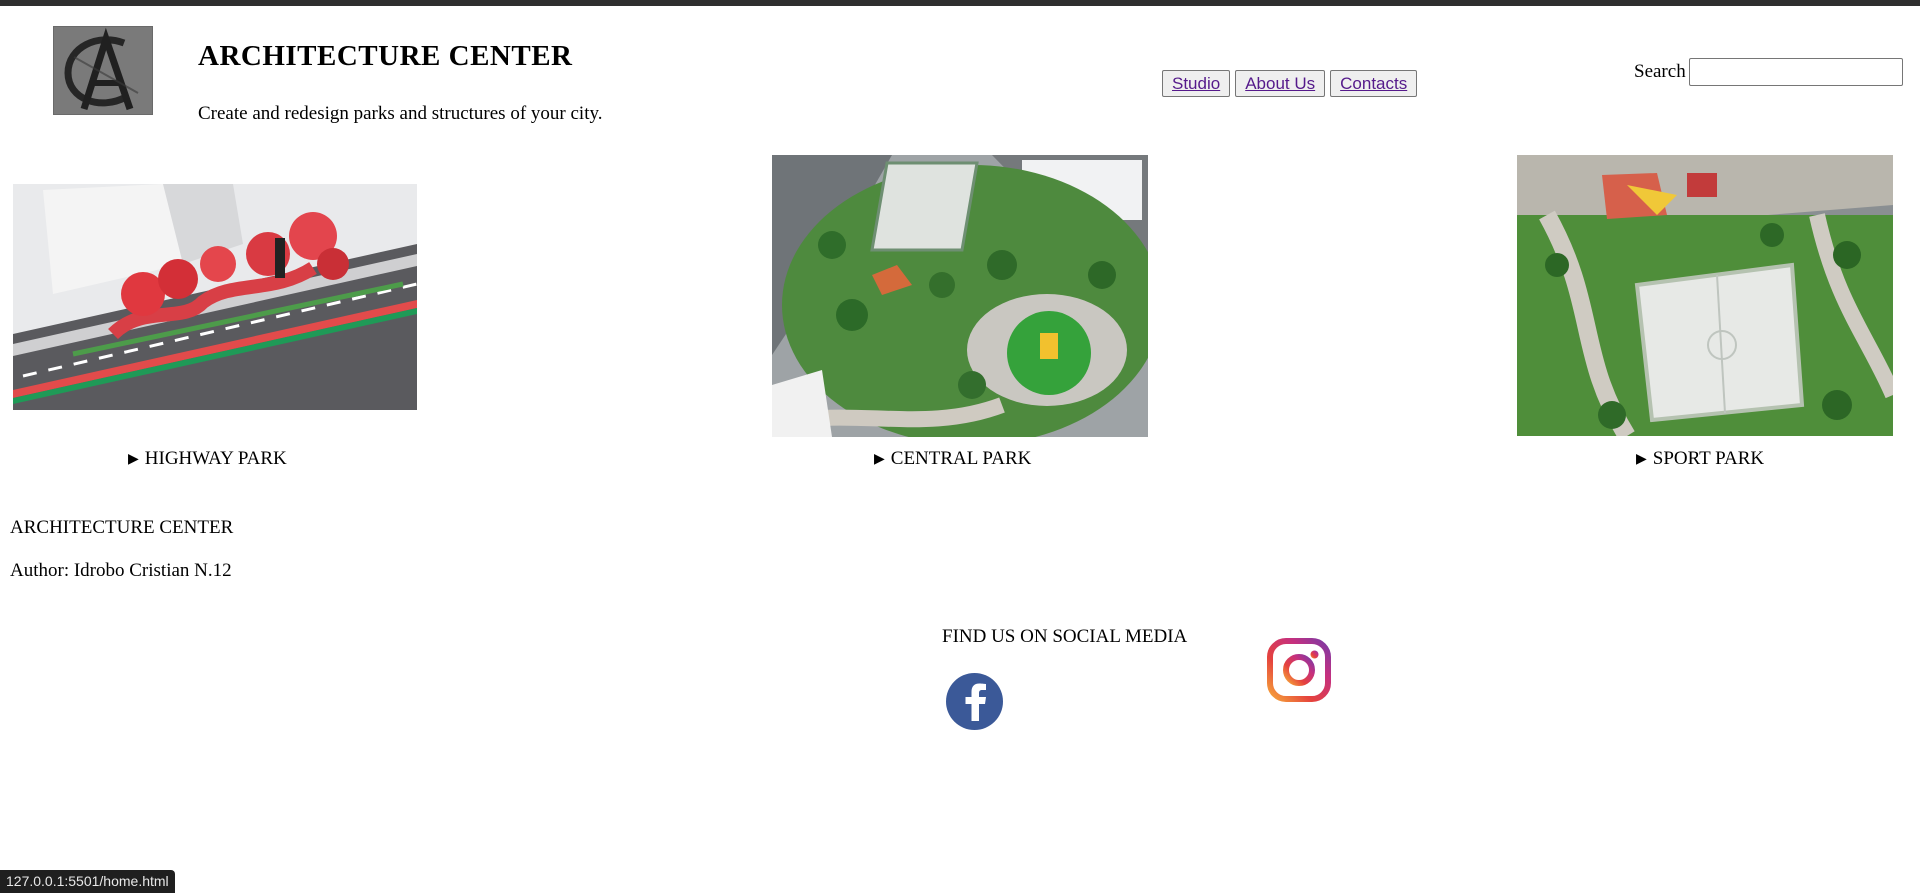 The image size is (1920, 893). I want to click on footer-author: Author: Idrobo Cristian N.12, so click(121, 570).